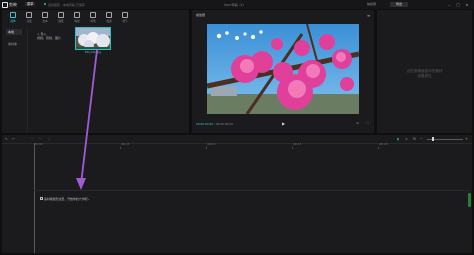  What do you see at coordinates (235, 5) in the screenshot?
I see `document-title: 0527草稿（1）` at bounding box center [235, 5].